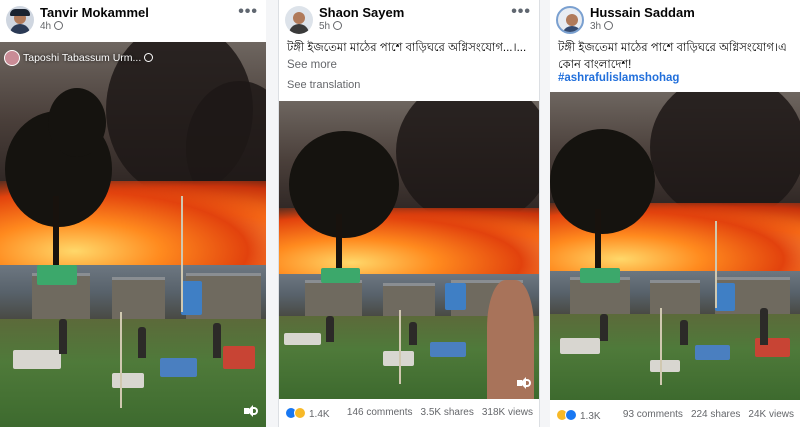  What do you see at coordinates (571, 415) in the screenshot?
I see `like-icon` at bounding box center [571, 415].